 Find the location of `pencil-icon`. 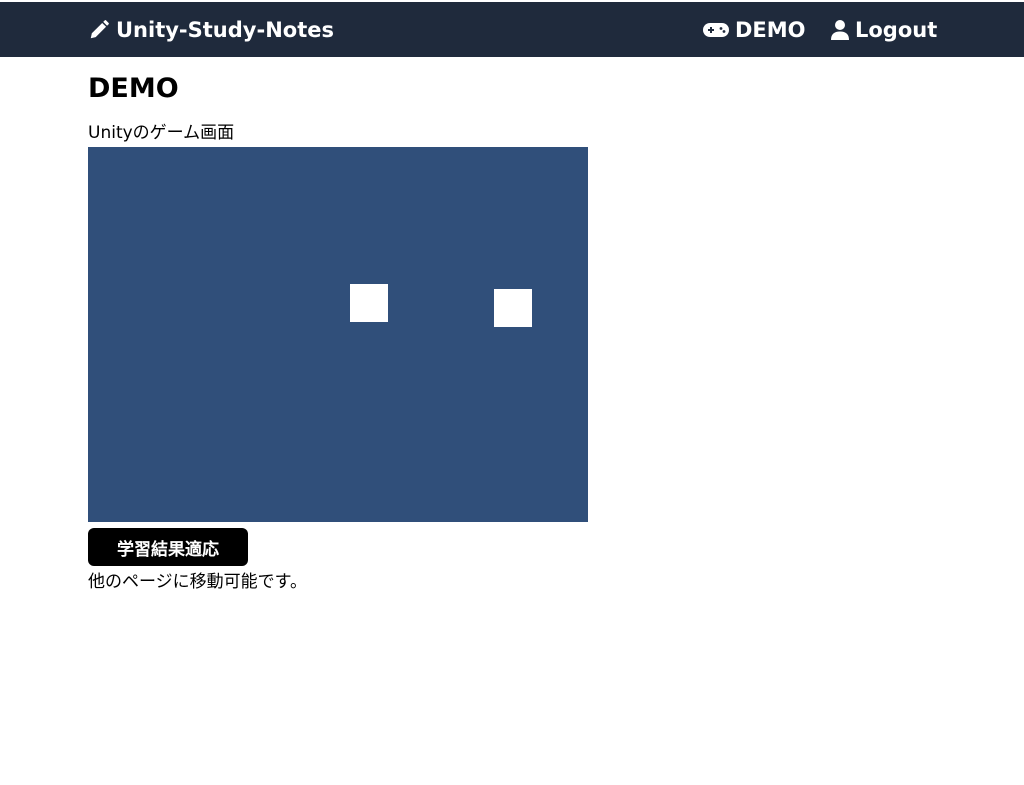

pencil-icon is located at coordinates (99, 30).